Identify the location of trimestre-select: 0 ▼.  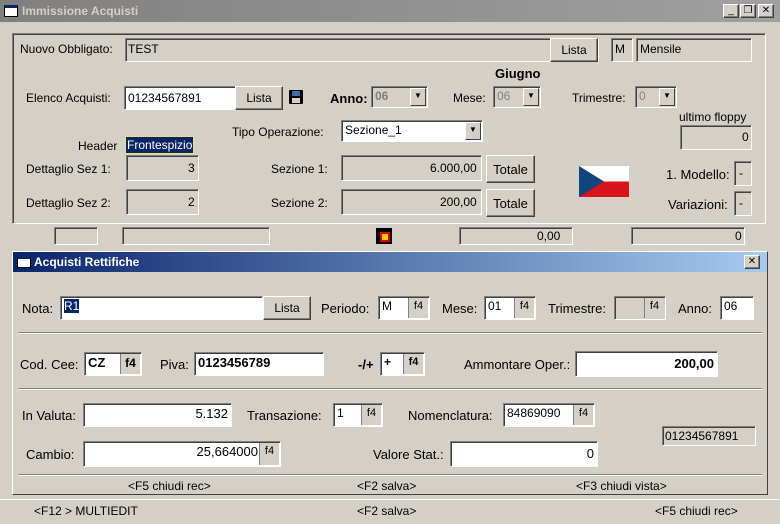
(656, 97).